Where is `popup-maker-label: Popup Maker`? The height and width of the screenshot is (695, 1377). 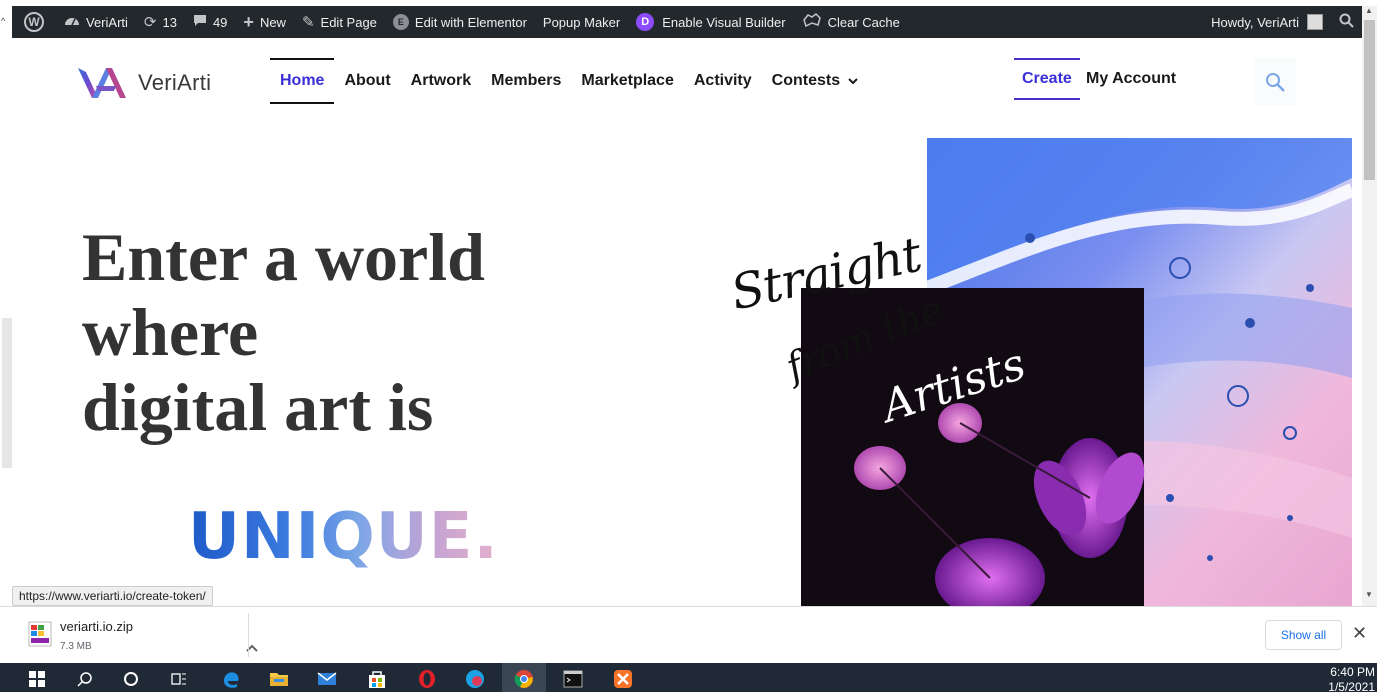
popup-maker-label: Popup Maker is located at coordinates (581, 22).